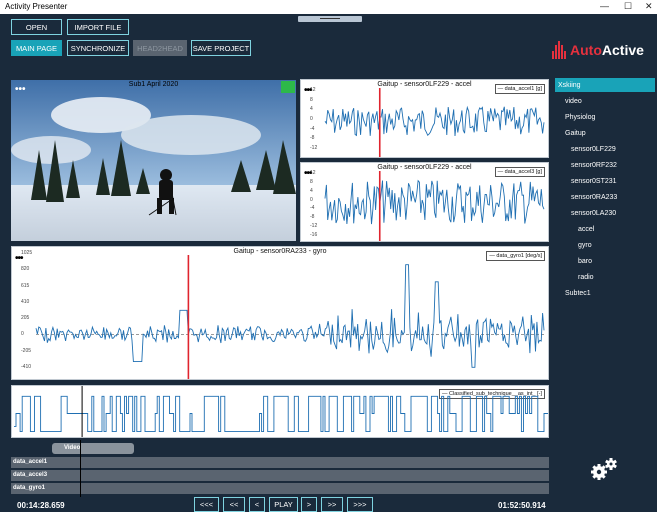 The height and width of the screenshot is (512, 657). What do you see at coordinates (628, 6) in the screenshot?
I see `maximize-button: ☐` at bounding box center [628, 6].